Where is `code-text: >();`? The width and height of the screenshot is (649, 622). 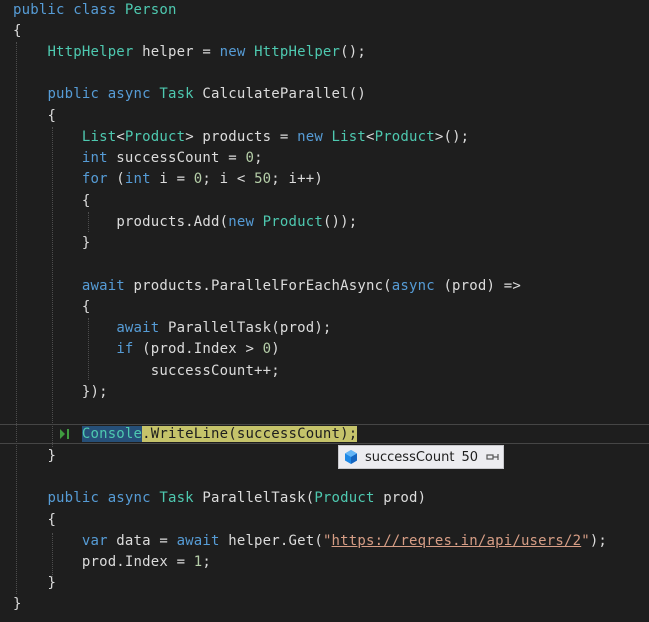 code-text: >(); is located at coordinates (452, 137).